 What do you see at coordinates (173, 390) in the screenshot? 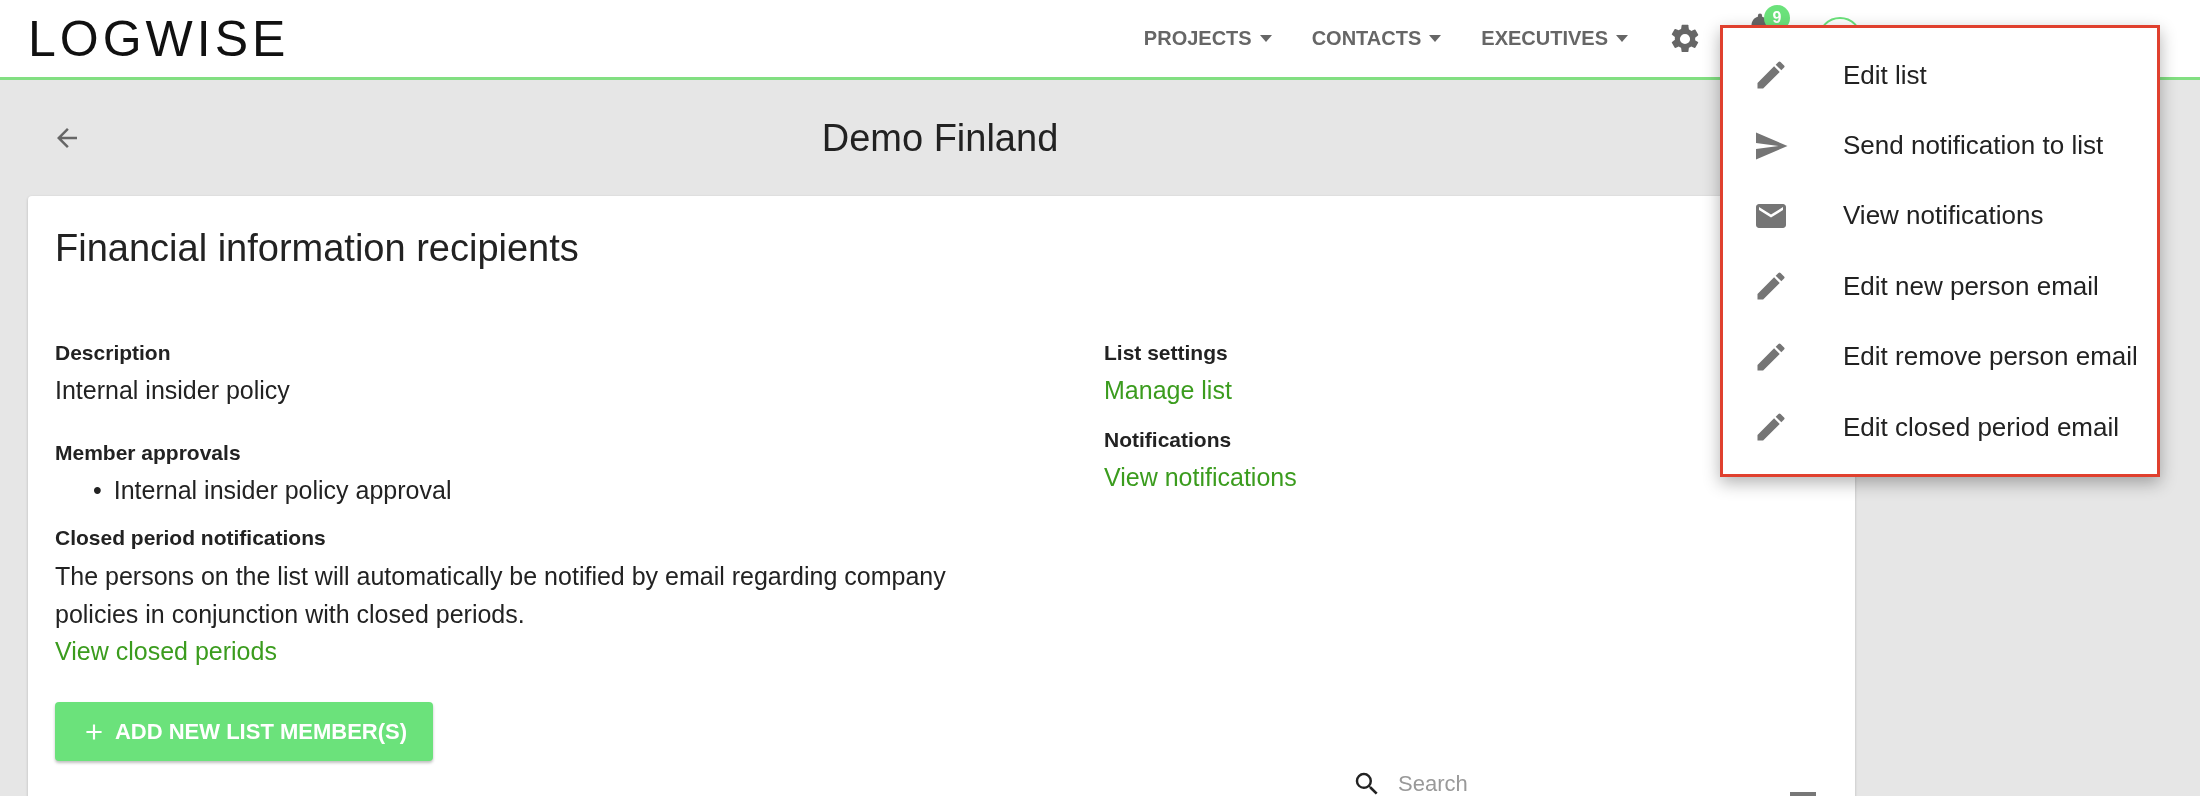
I see `field-value: Internal insider policy` at bounding box center [173, 390].